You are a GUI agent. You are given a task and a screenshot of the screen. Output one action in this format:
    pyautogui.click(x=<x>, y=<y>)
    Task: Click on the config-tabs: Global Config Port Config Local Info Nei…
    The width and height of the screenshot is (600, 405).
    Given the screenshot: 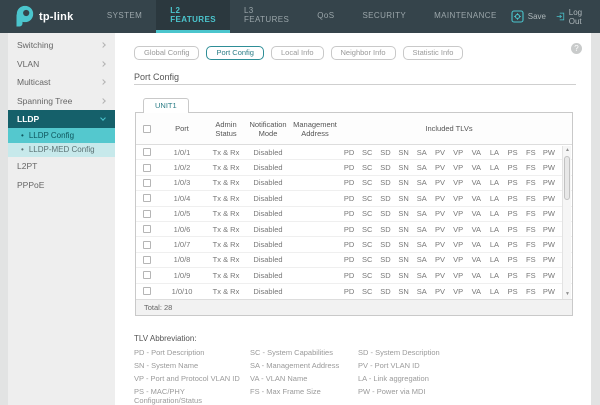 What is the action you would take?
    pyautogui.click(x=299, y=53)
    